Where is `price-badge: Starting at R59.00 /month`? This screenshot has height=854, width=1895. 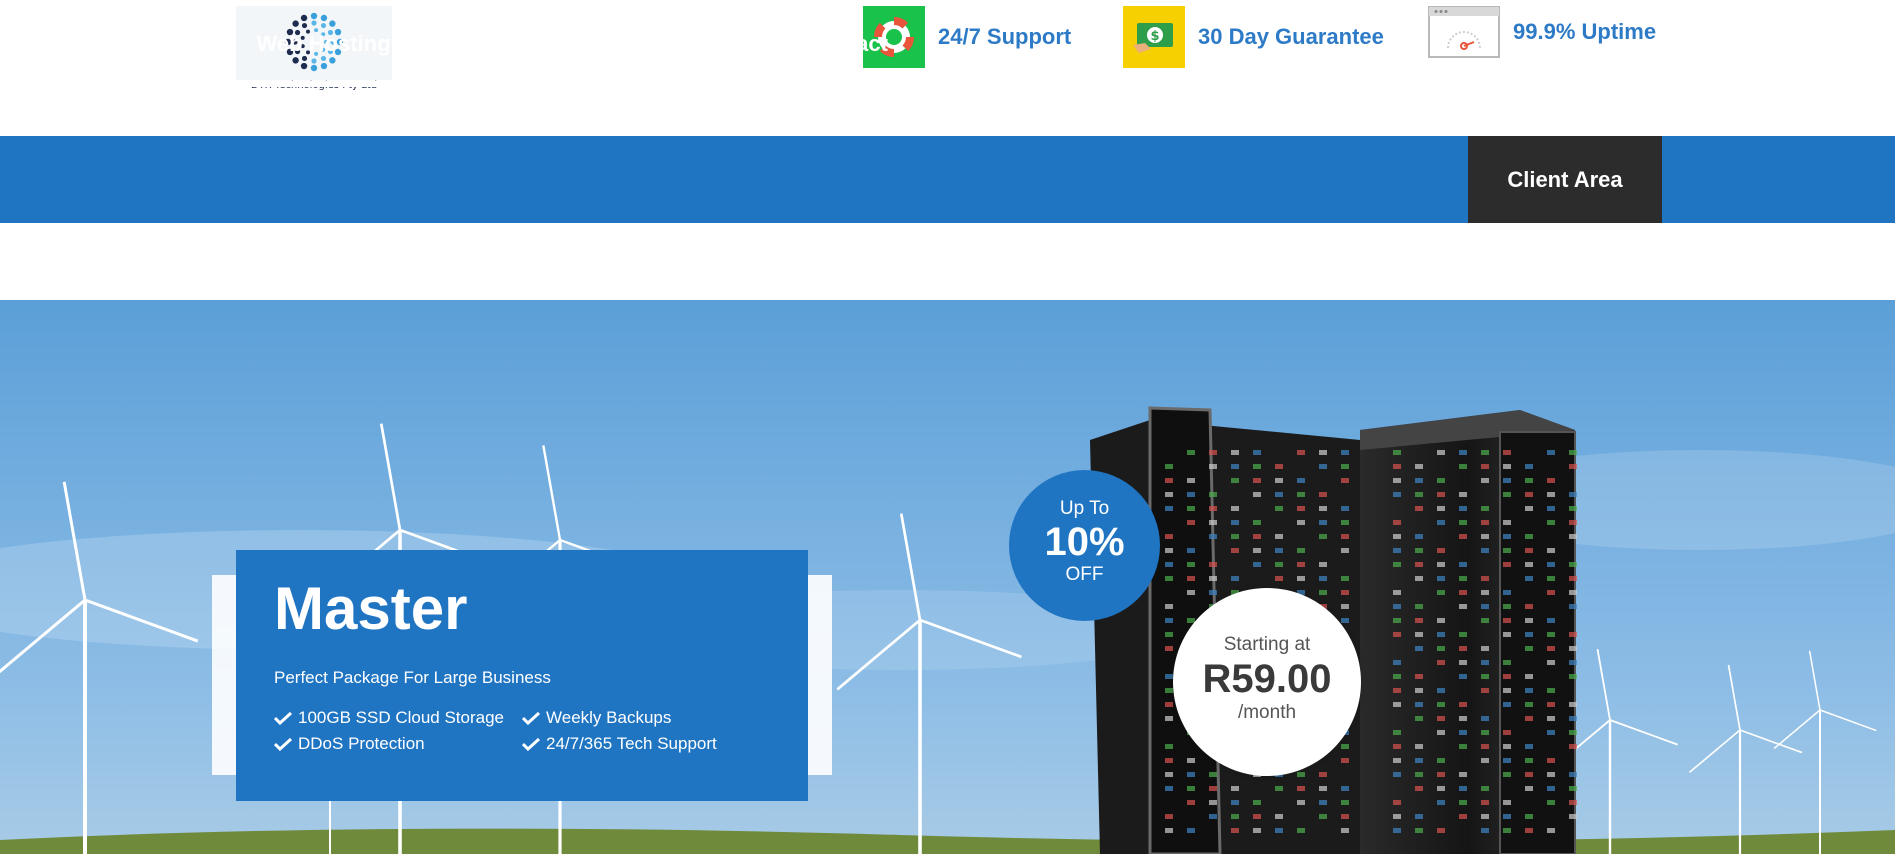
price-badge: Starting at R59.00 /month is located at coordinates (1267, 682).